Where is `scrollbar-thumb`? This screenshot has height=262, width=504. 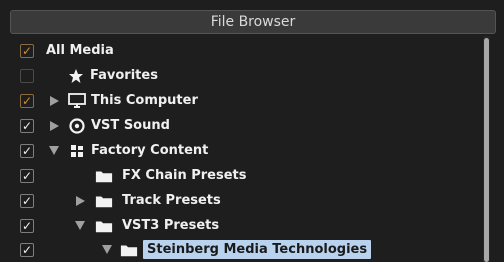
scrollbar-thumb is located at coordinates (486, 150).